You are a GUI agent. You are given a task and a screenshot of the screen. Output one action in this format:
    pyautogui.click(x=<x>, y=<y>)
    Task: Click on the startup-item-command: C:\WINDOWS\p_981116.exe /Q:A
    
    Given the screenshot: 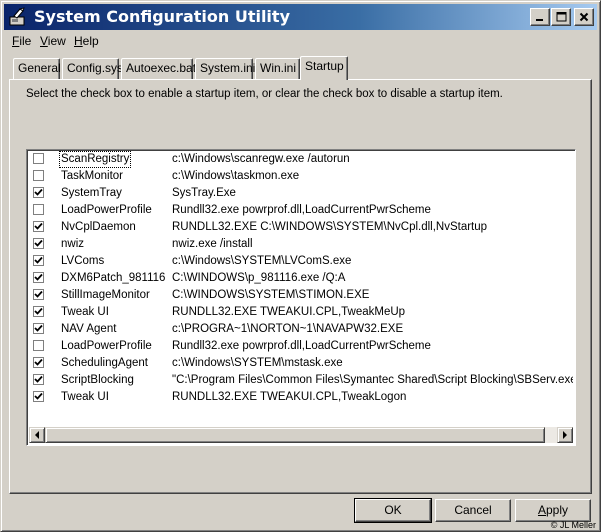 What is the action you would take?
    pyautogui.click(x=259, y=278)
    